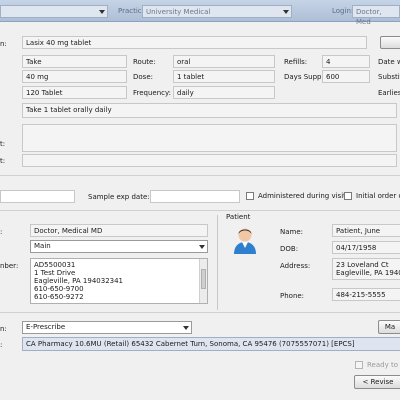 This screenshot has width=400, height=400. What do you see at coordinates (178, 12) in the screenshot?
I see `practice-value: University Medical` at bounding box center [178, 12].